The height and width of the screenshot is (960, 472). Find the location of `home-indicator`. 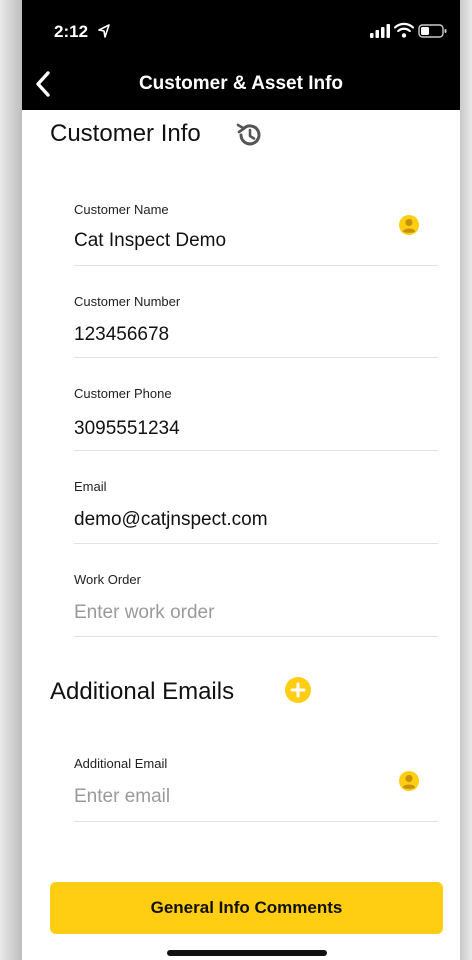

home-indicator is located at coordinates (247, 953).